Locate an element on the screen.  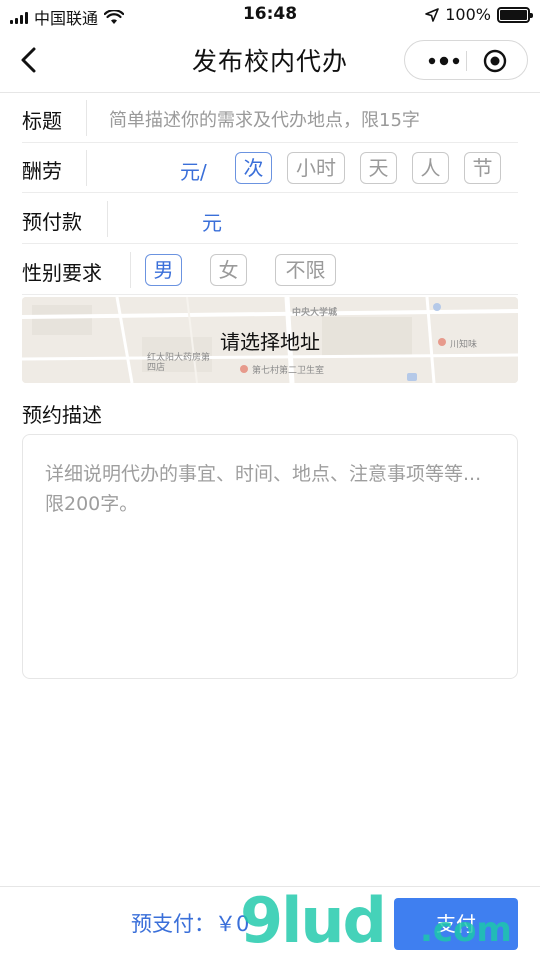
title-label: 标题 is located at coordinates (42, 121).